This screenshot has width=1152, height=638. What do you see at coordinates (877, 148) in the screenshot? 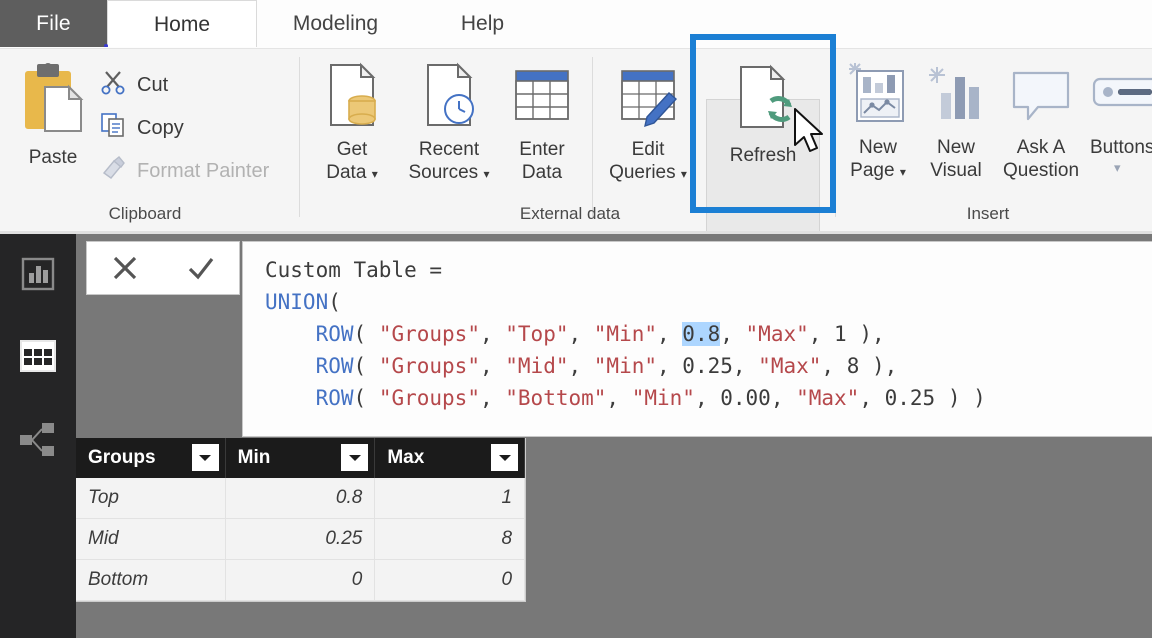
I see `new-page-label-line1: New` at bounding box center [877, 148].